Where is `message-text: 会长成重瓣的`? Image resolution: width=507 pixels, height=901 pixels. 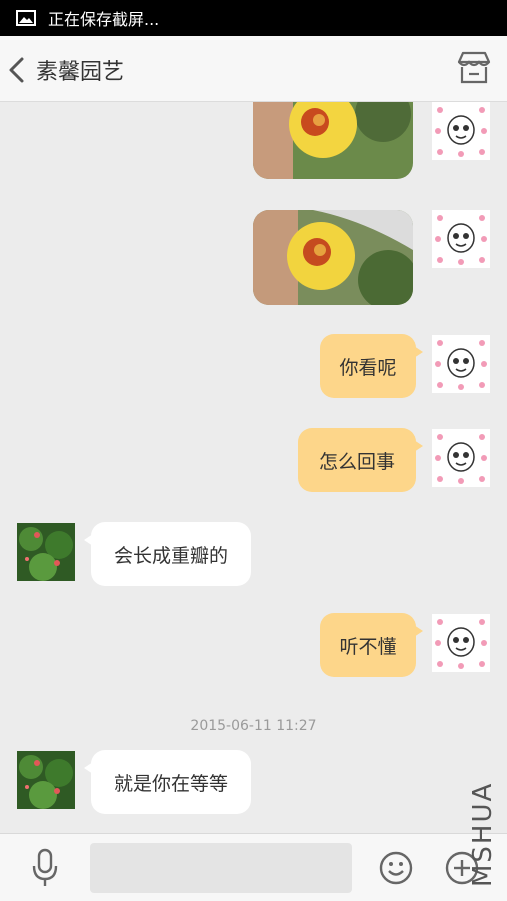
message-text: 会长成重瓣的 is located at coordinates (170, 555).